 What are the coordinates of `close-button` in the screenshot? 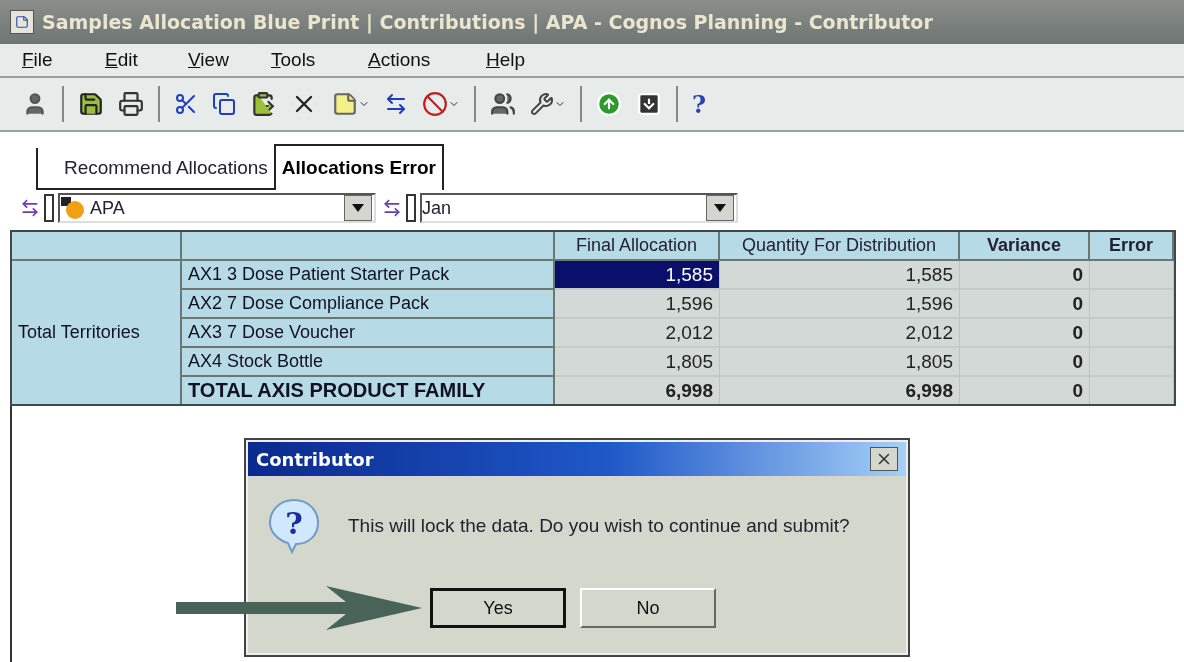 It's located at (884, 459).